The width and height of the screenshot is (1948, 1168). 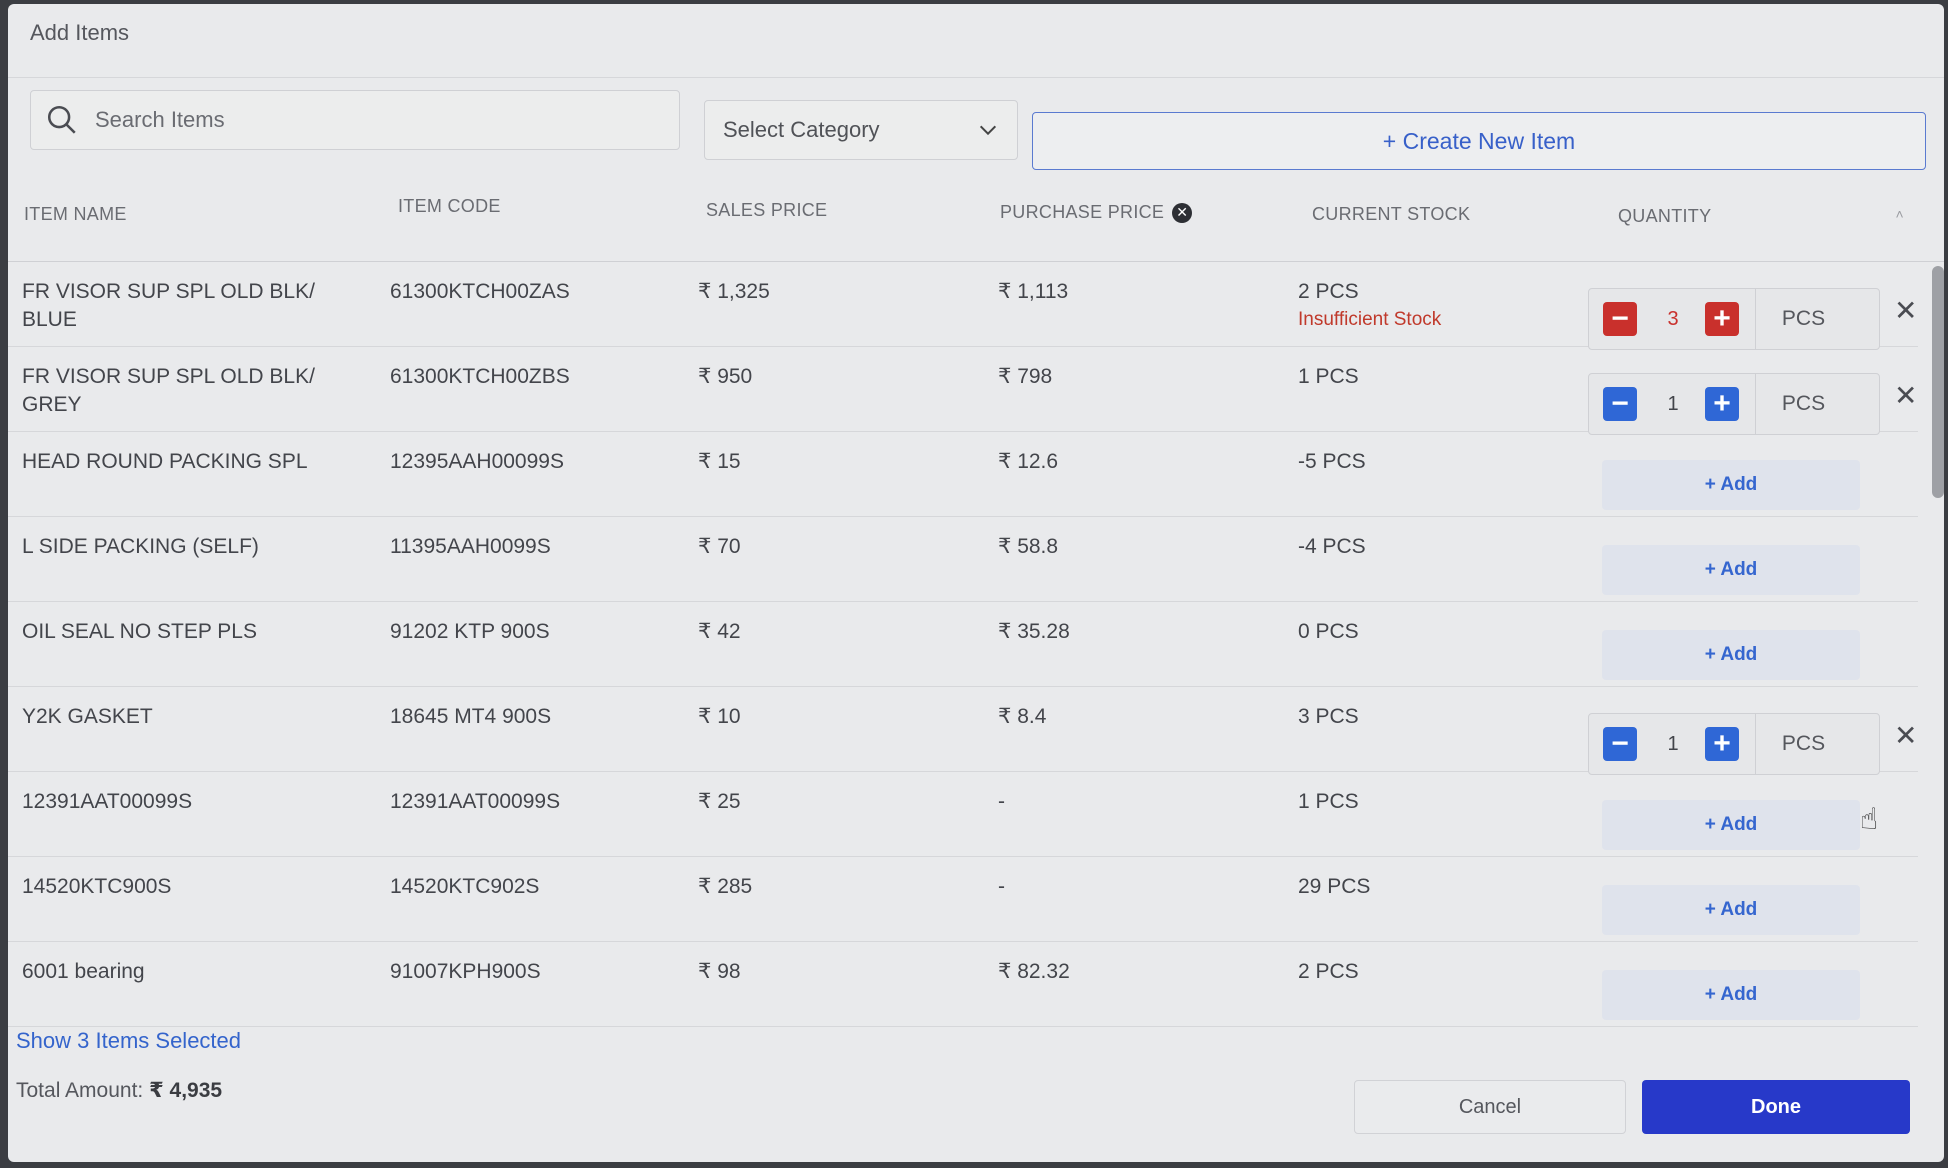 I want to click on current-stock: 29 PCS, so click(x=1334, y=886).